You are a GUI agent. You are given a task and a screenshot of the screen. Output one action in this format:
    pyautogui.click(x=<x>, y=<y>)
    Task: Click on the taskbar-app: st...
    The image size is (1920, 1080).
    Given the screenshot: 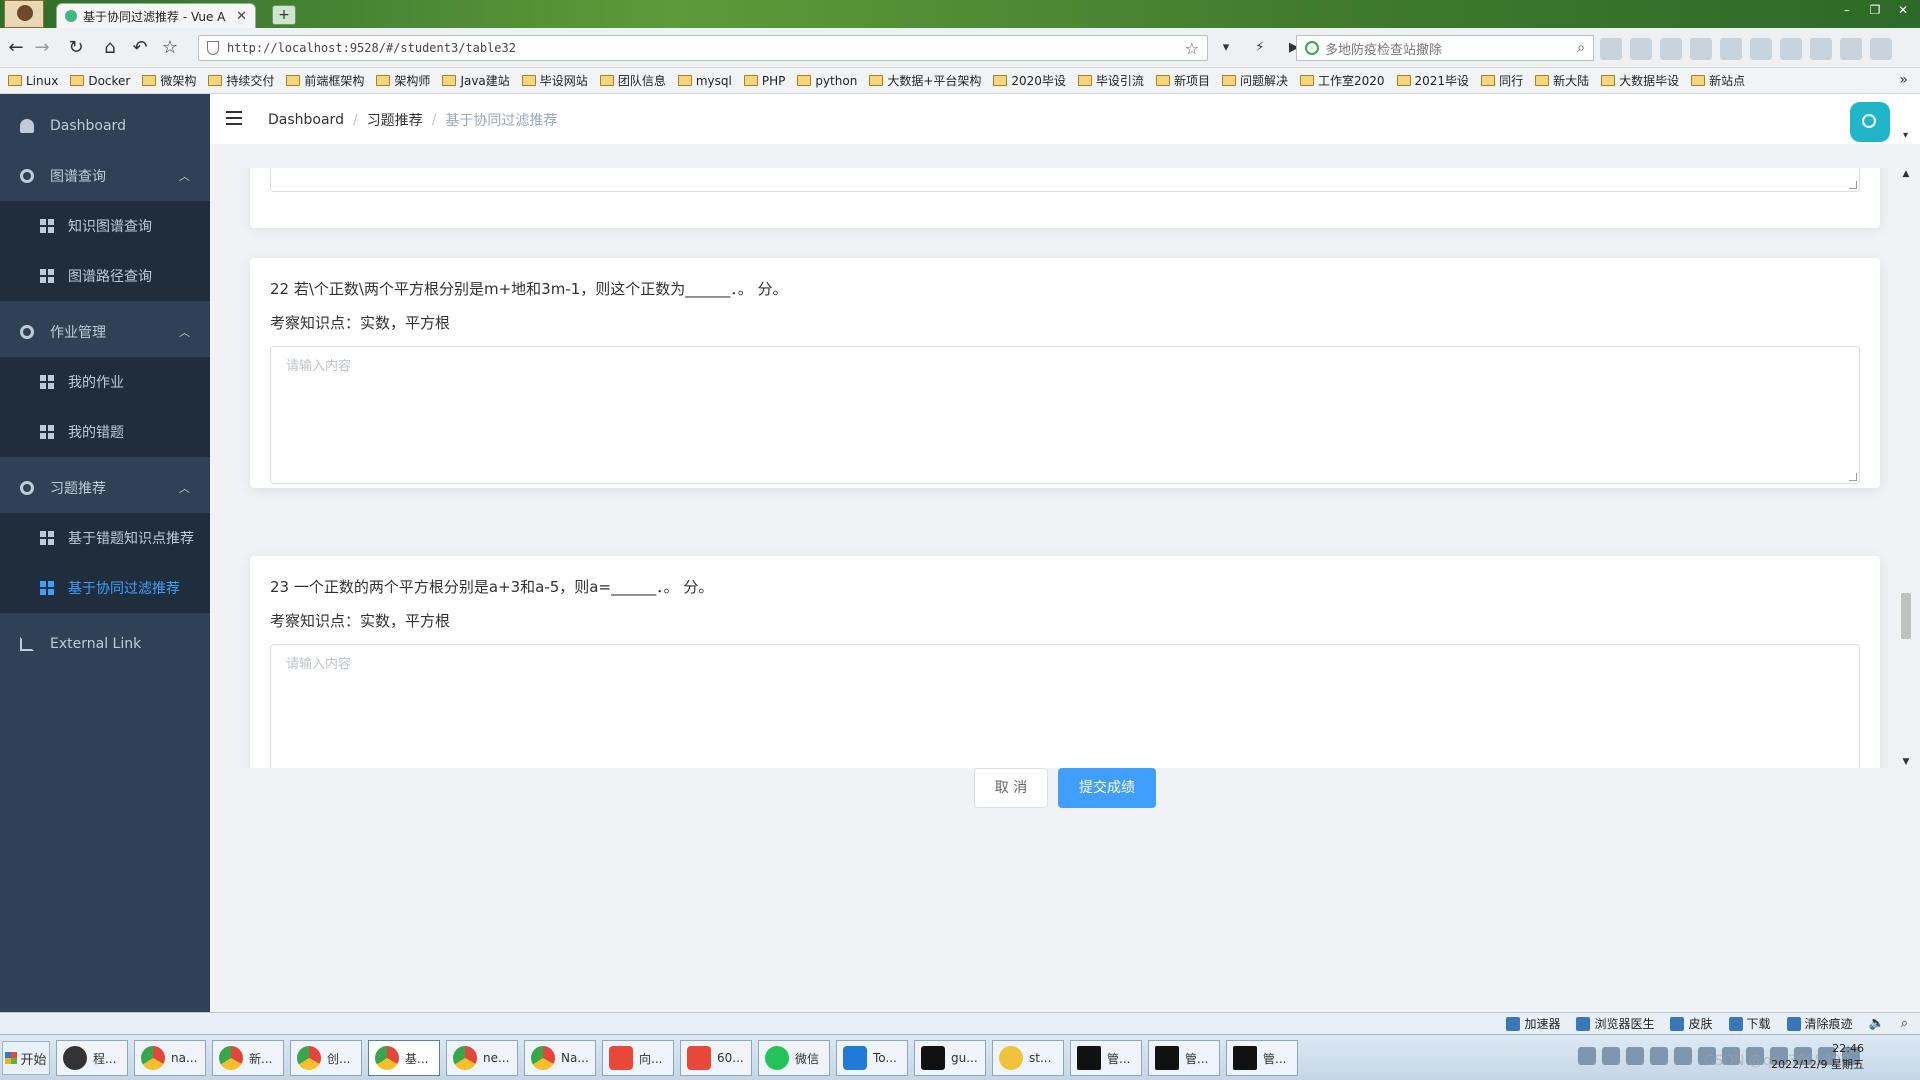 What is the action you would take?
    pyautogui.click(x=1028, y=1058)
    